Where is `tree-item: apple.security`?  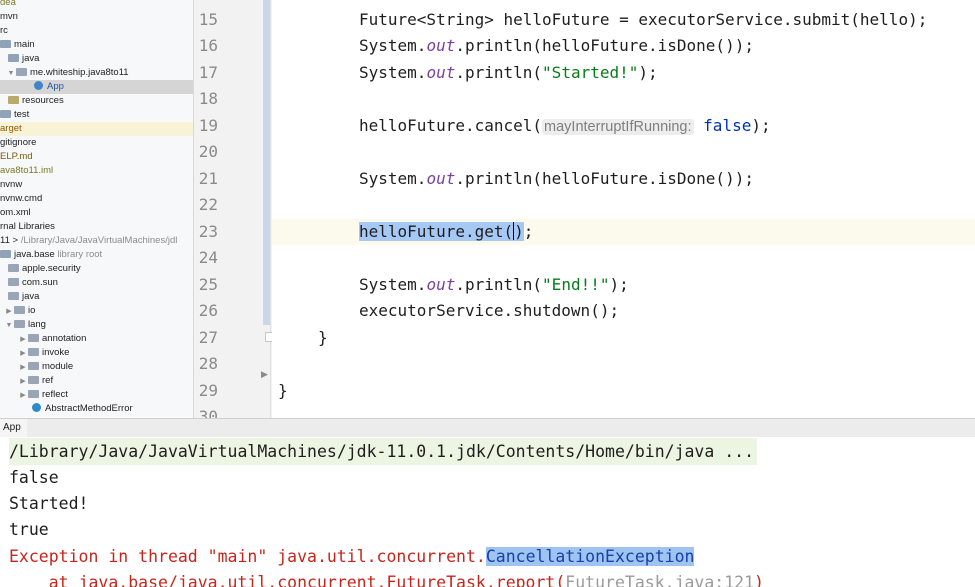 tree-item: apple.security is located at coordinates (96, 269).